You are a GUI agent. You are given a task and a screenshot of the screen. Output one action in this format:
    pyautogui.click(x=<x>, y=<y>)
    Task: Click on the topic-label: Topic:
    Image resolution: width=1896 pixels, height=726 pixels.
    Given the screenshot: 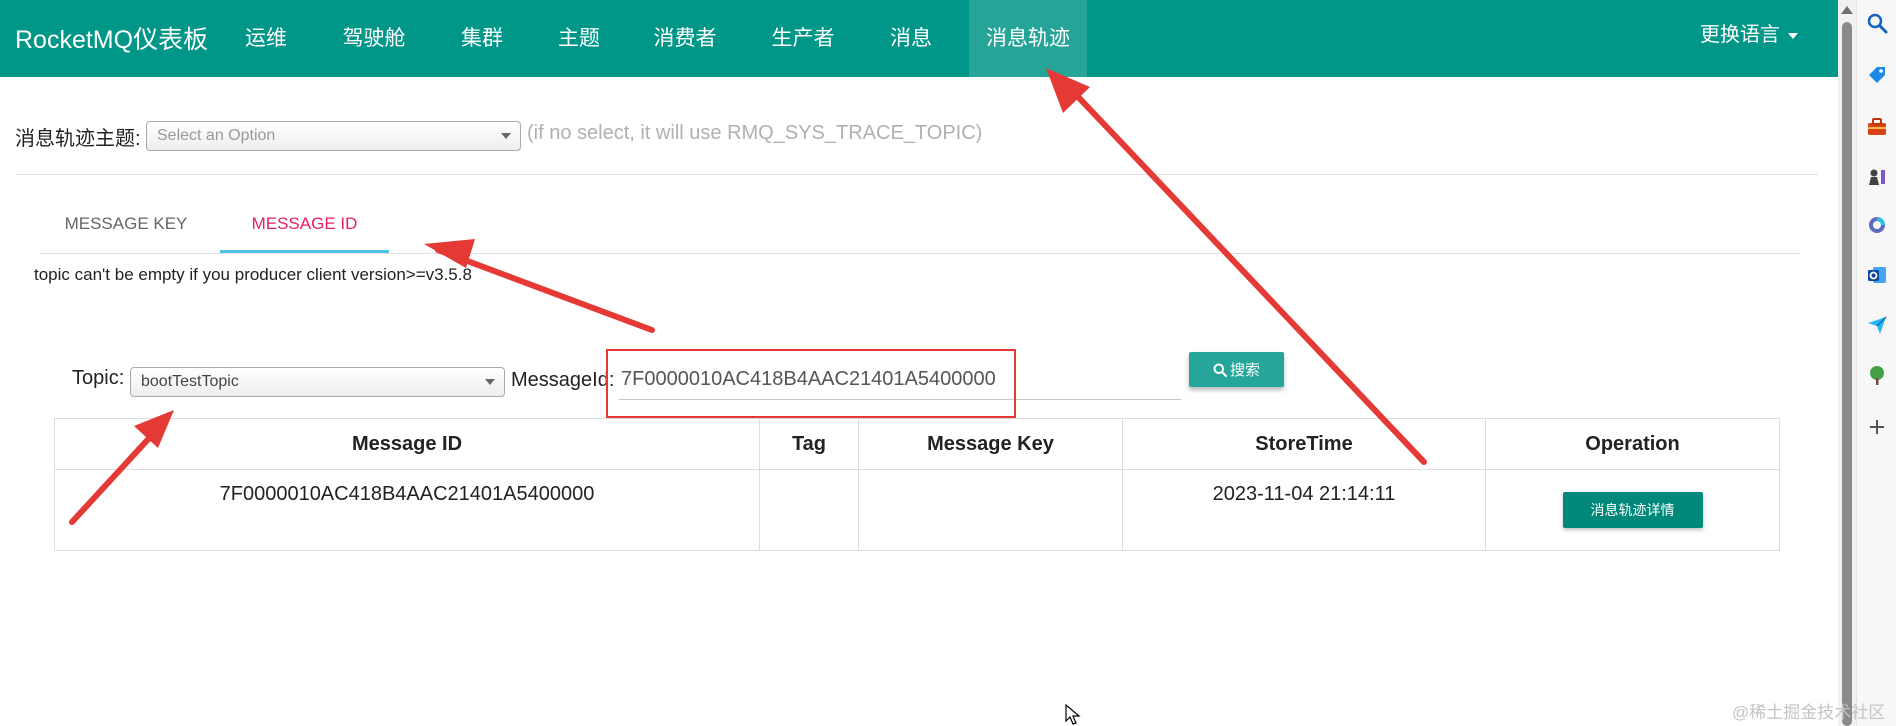 What is the action you would take?
    pyautogui.click(x=98, y=378)
    